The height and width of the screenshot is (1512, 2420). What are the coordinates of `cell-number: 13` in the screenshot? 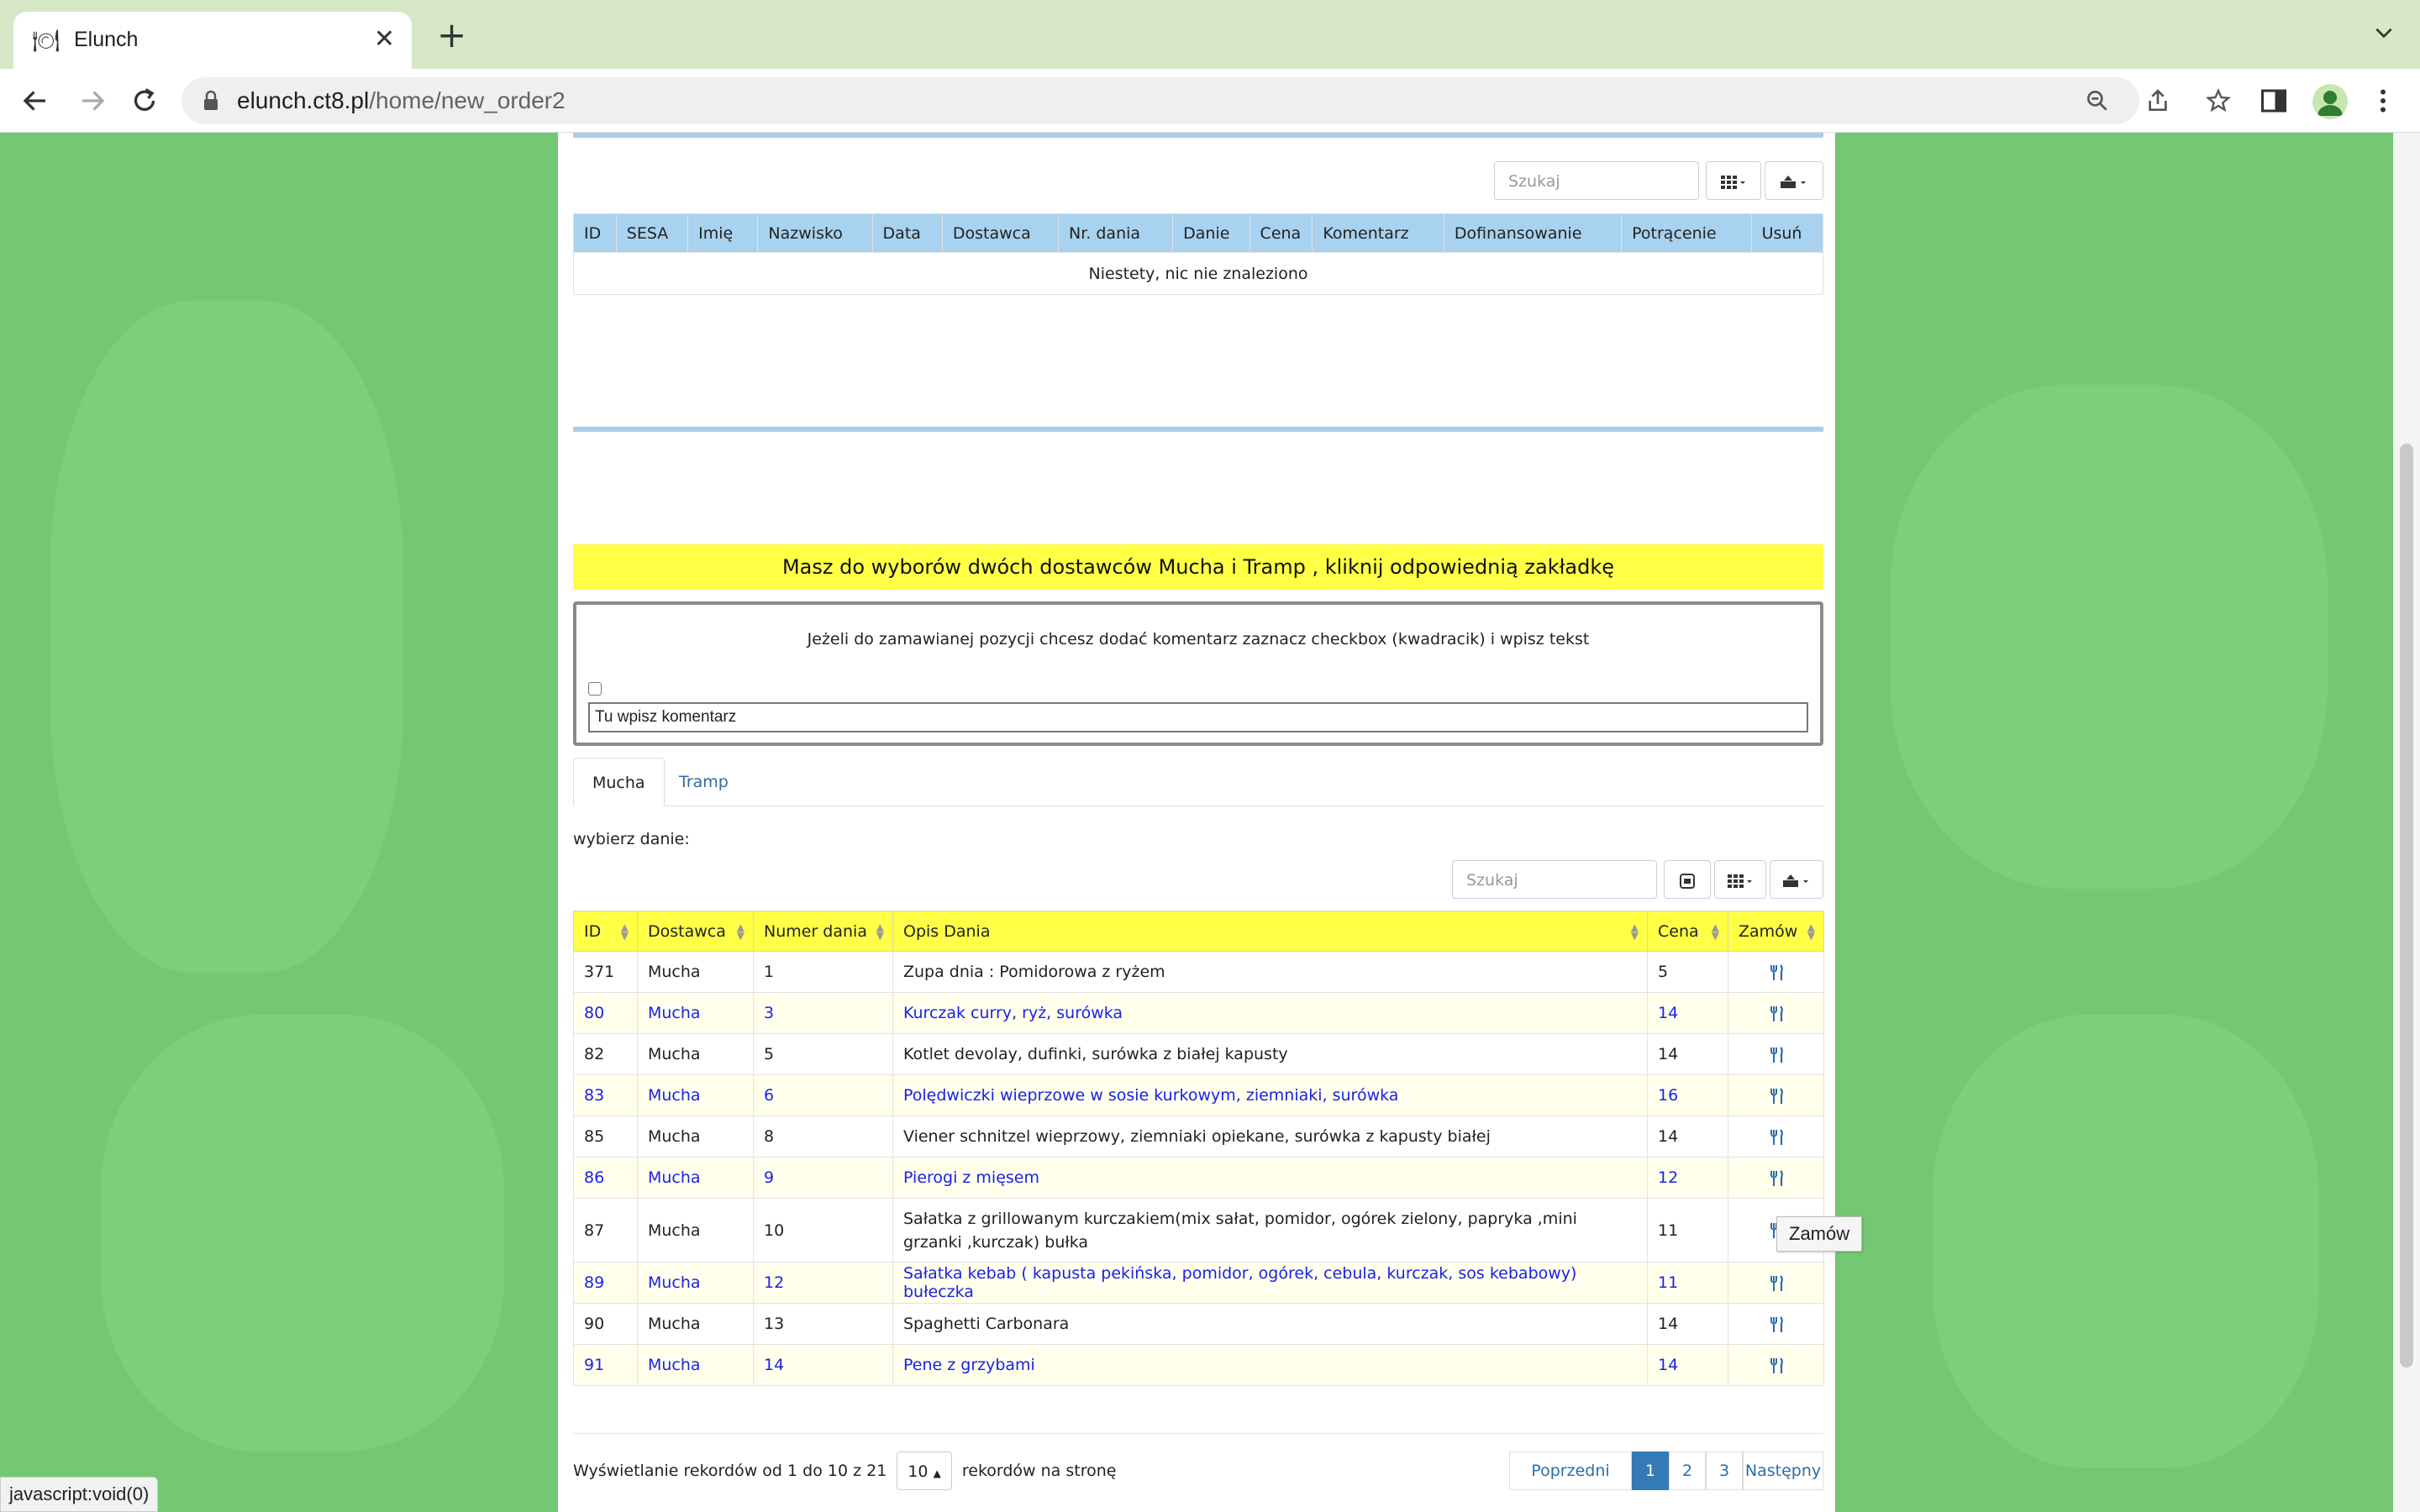 It's located at (823, 1324).